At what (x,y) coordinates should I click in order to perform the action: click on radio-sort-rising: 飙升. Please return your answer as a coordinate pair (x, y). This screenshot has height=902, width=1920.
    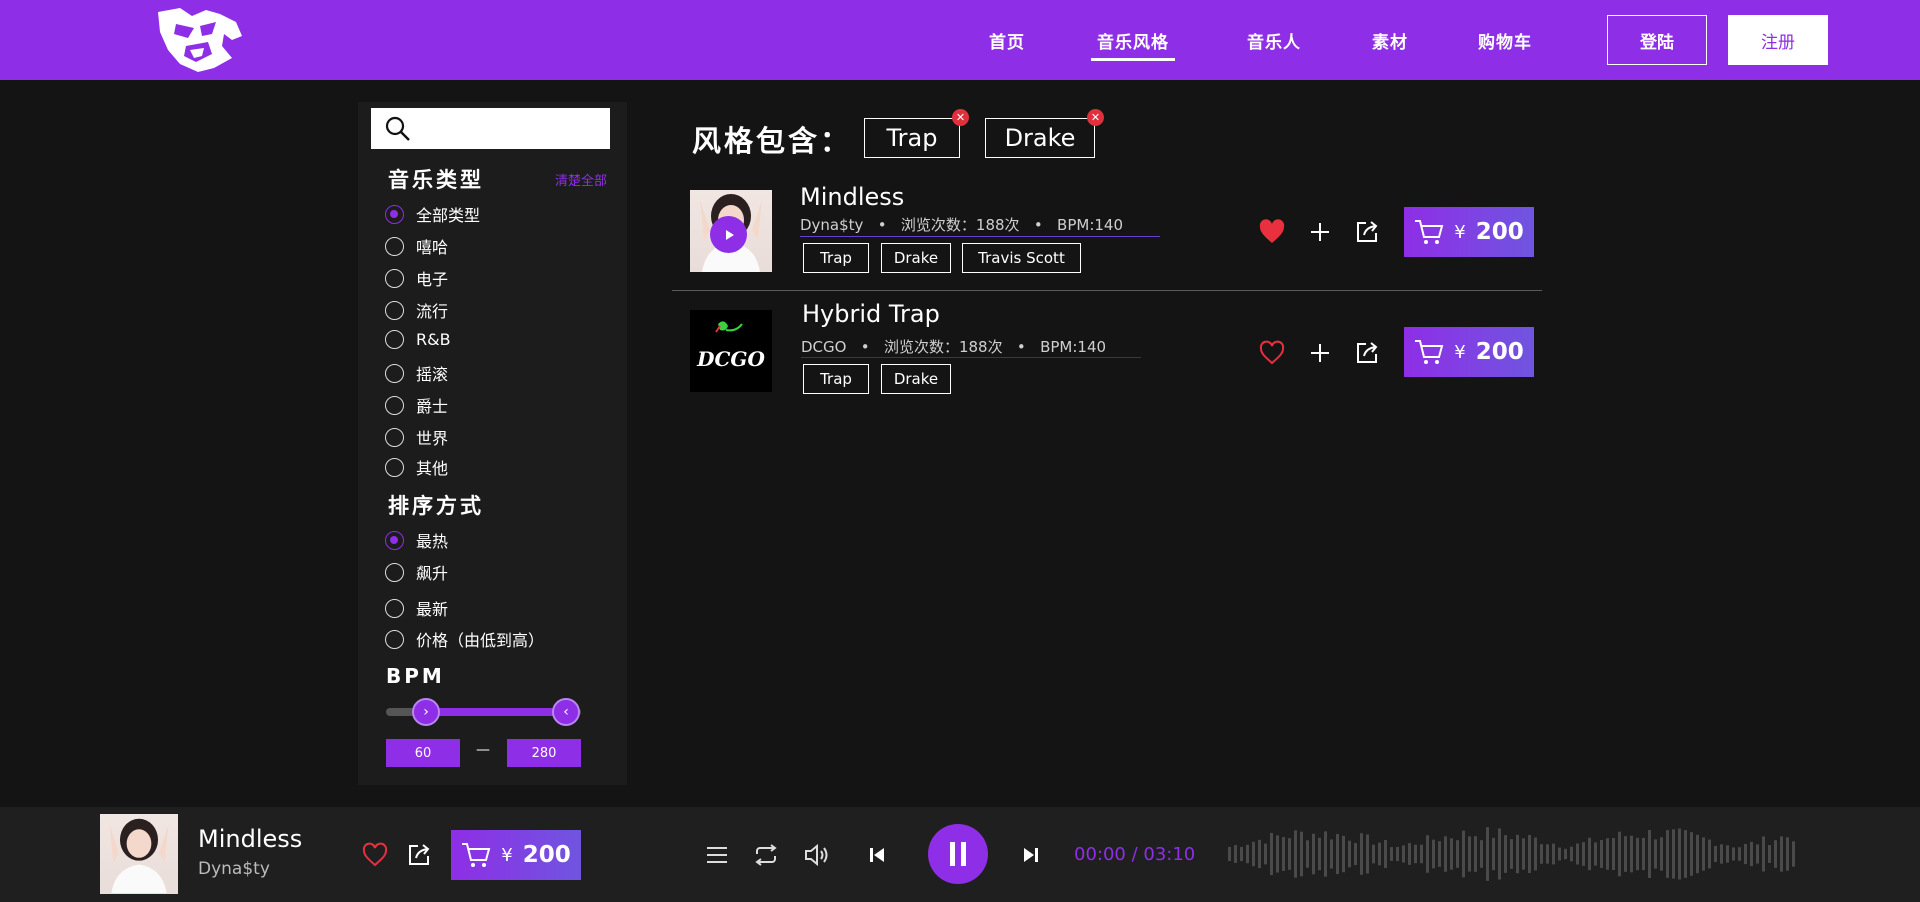
    Looking at the image, I should click on (416, 572).